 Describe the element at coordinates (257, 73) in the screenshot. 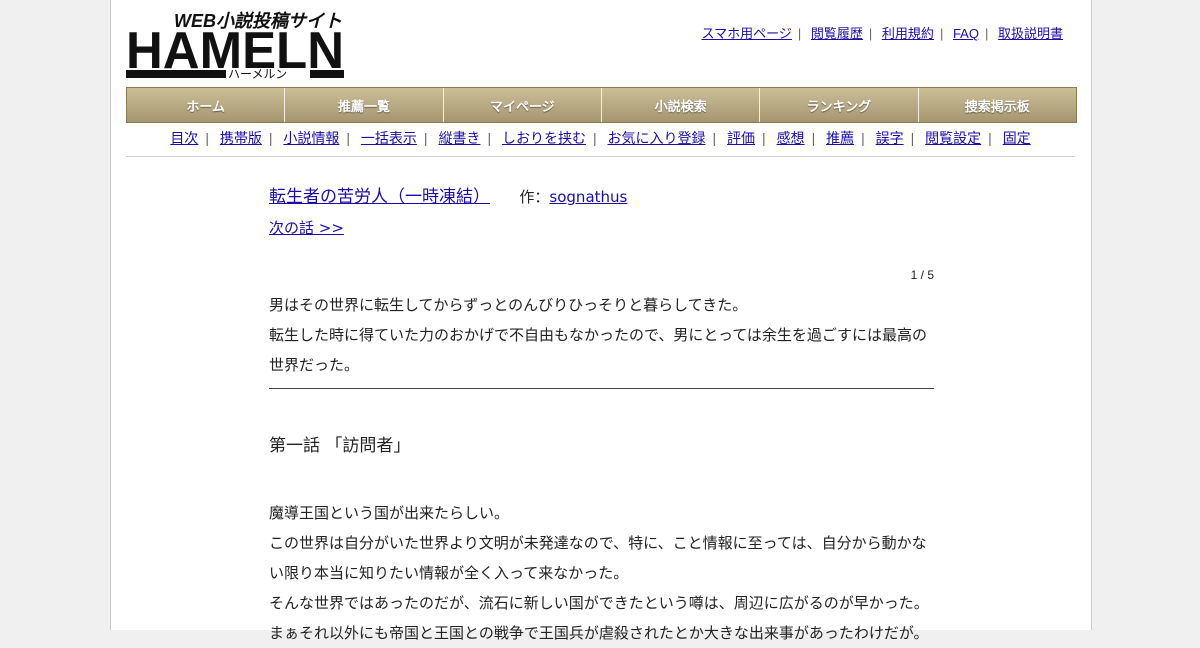

I see `logo-reading: ハーメルン` at that location.